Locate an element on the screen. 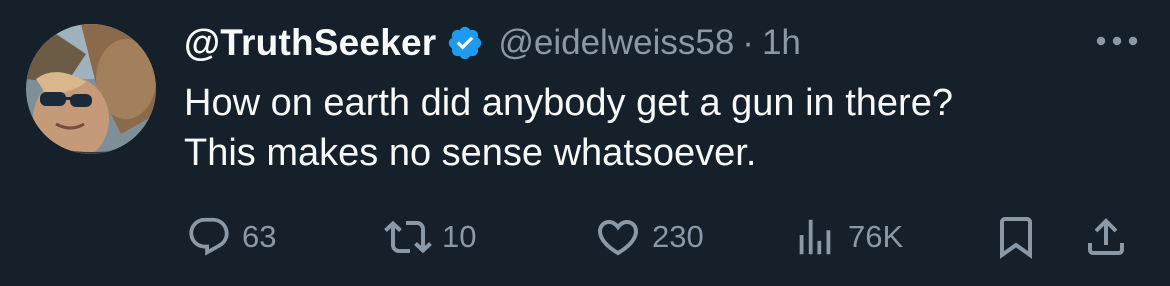  verified-badge-icon is located at coordinates (465, 43).